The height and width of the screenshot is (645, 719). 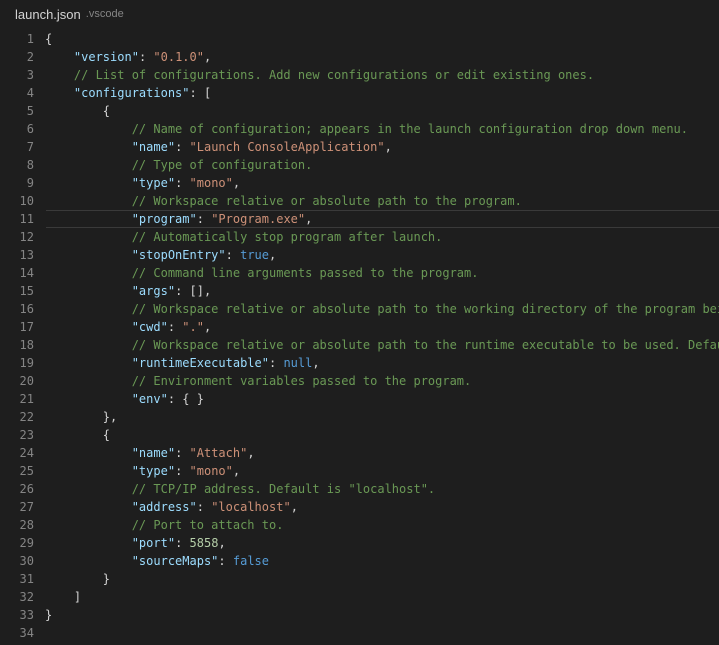 I want to click on line-content: ], so click(x=63, y=597).